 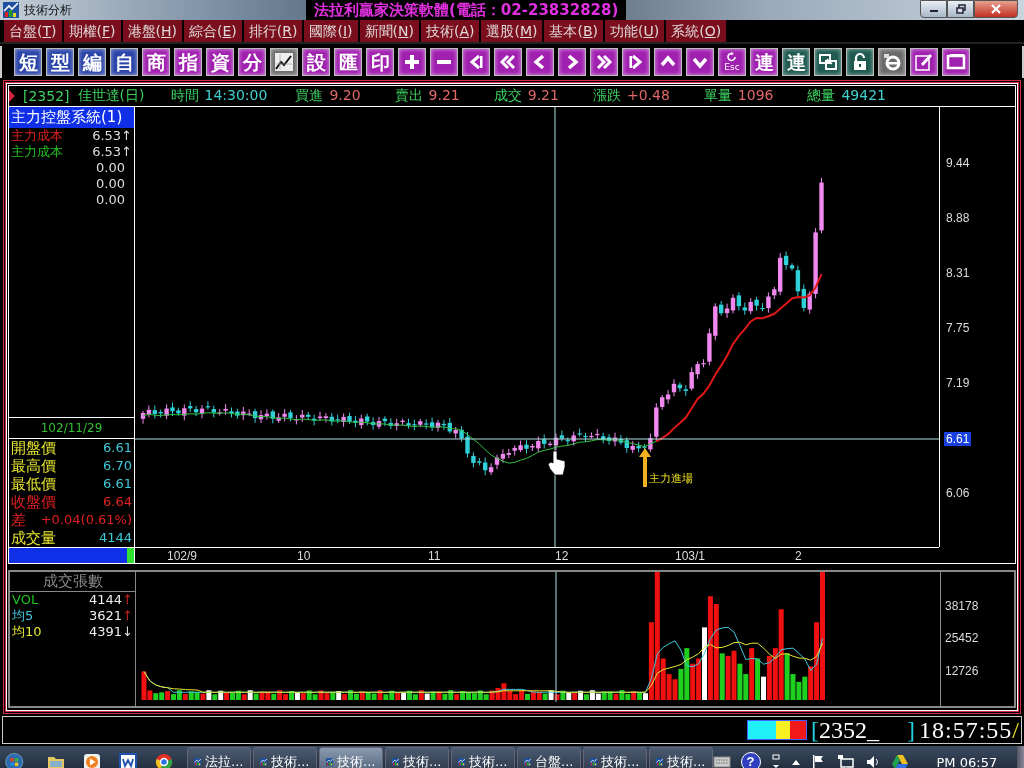 I want to click on double-right-arrow-icon, so click(x=604, y=62).